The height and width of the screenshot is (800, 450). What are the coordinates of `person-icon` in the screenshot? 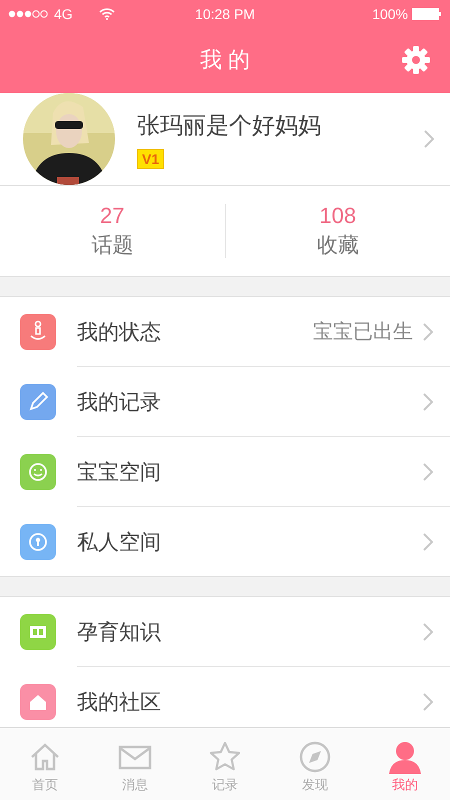 It's located at (405, 757).